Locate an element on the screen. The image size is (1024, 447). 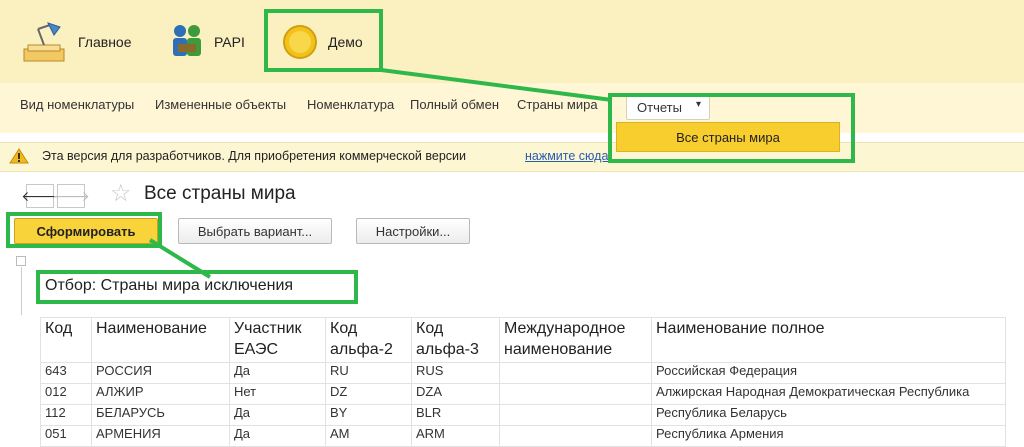
highlight-generate-button is located at coordinates (84, 230).